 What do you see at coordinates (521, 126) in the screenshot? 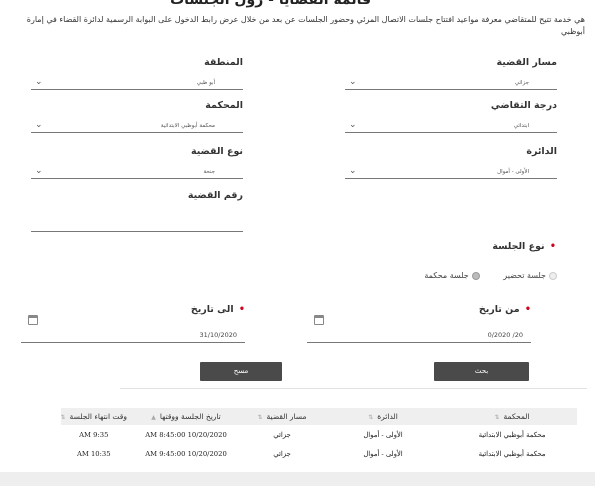
I see `litigation-level-value: ابتدائي` at bounding box center [521, 126].